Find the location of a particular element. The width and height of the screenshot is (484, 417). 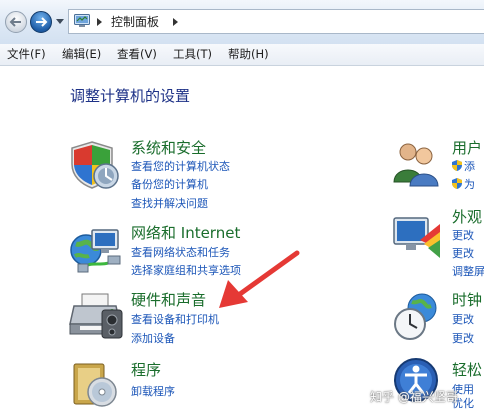

link-user-add: 添 is located at coordinates (463, 167).